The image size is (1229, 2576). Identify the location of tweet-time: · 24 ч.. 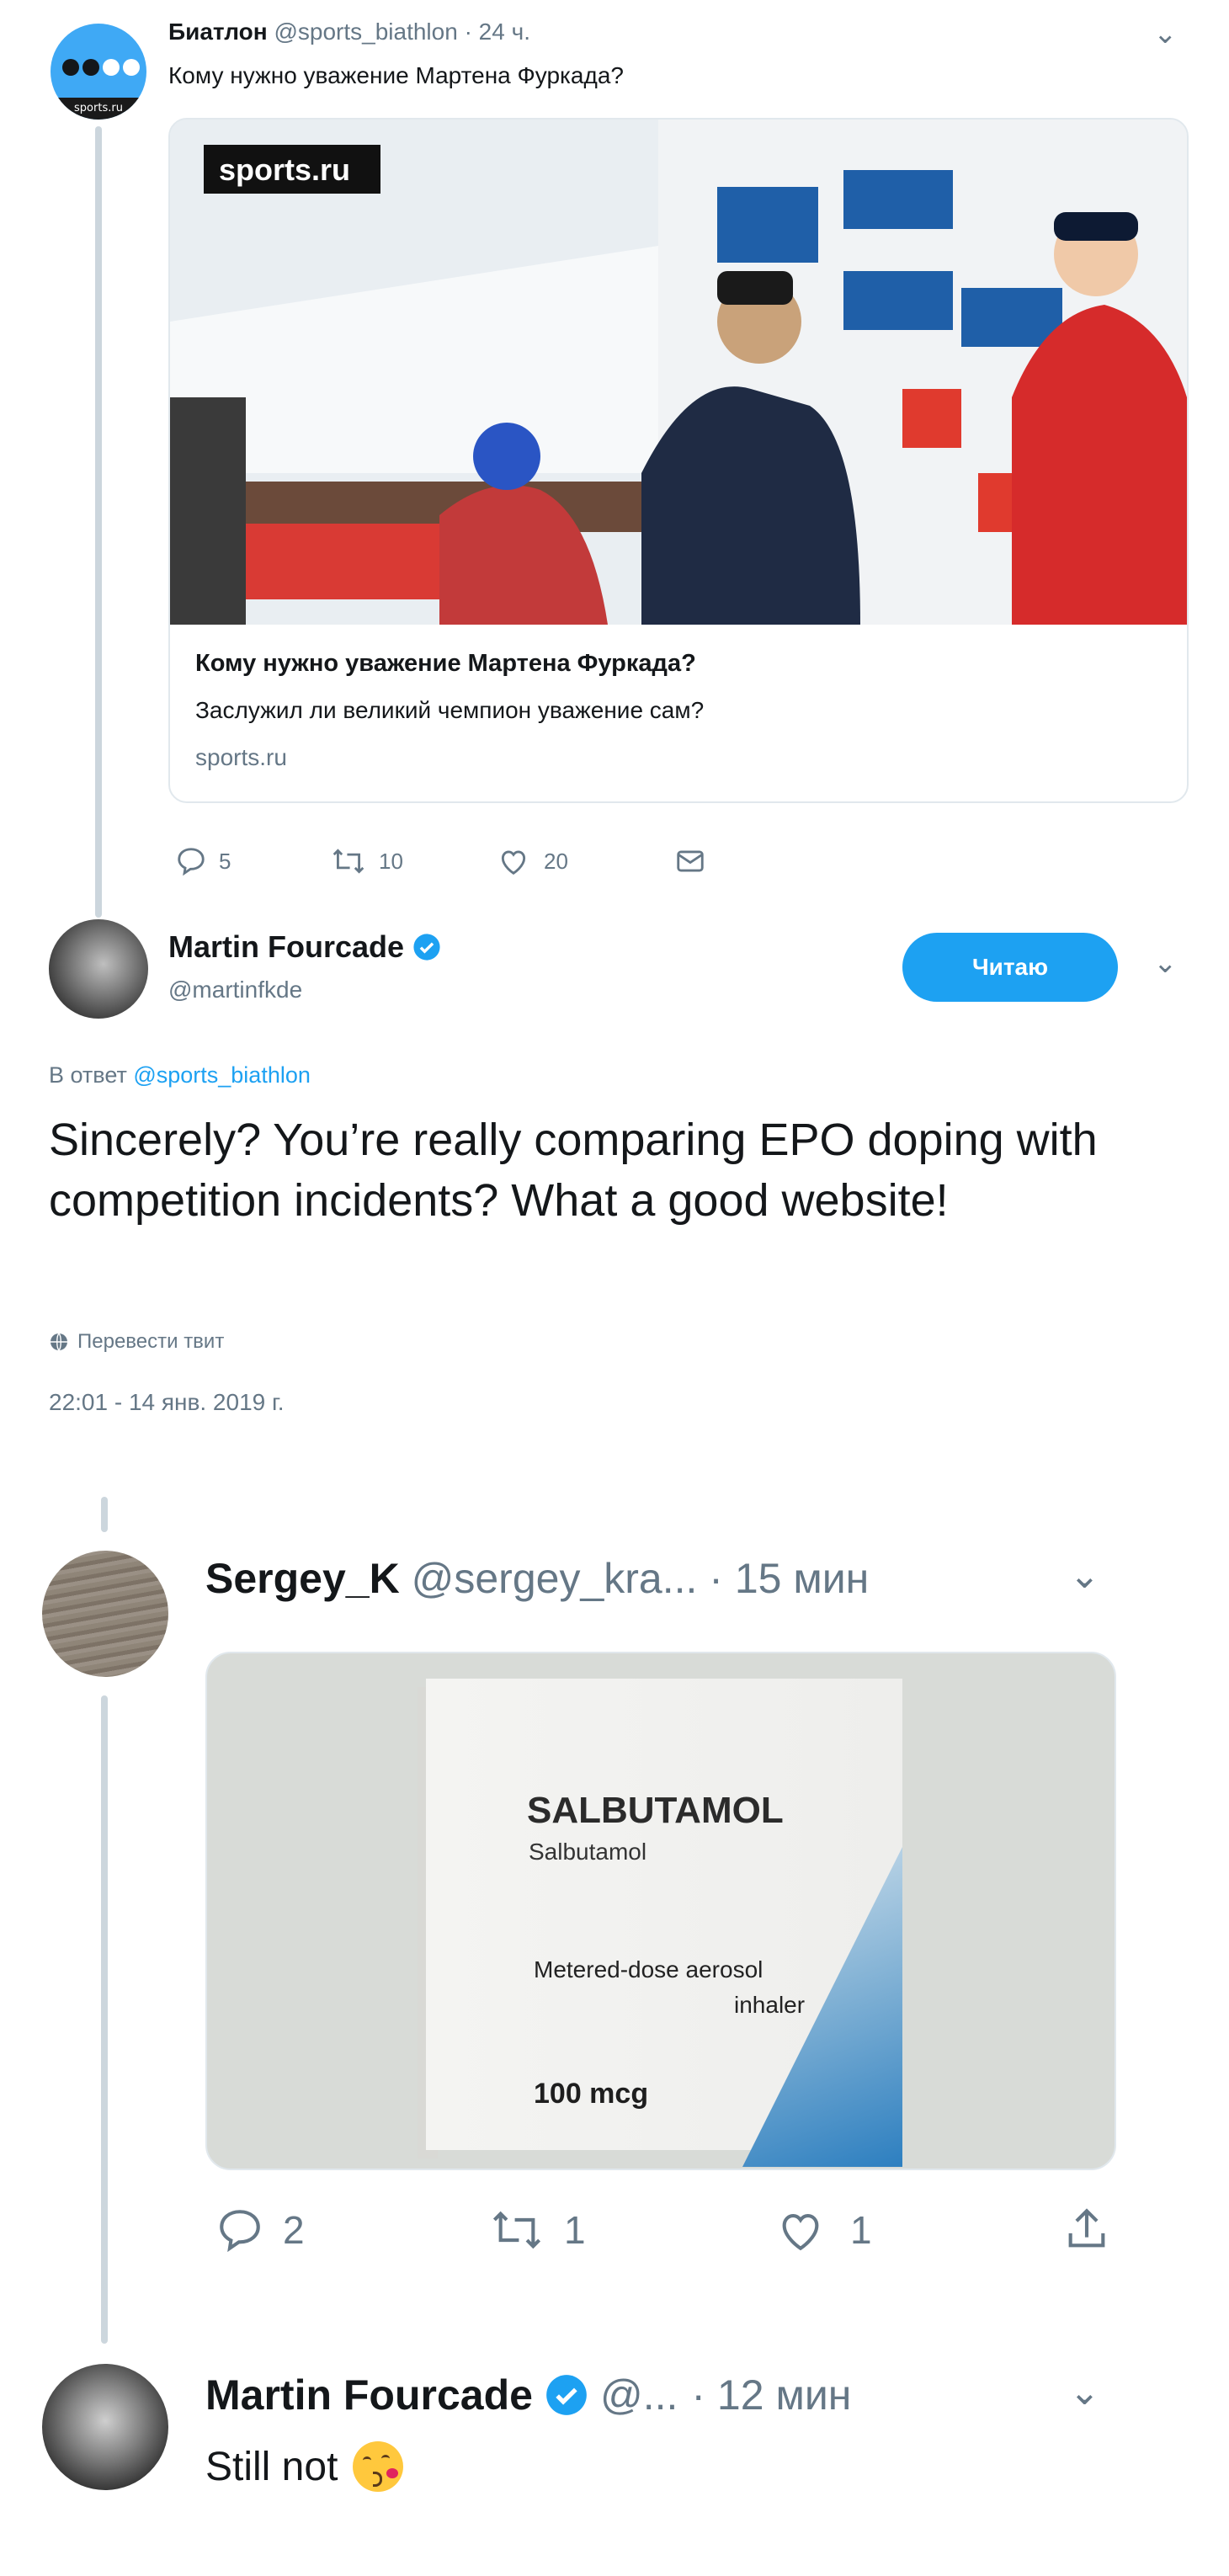
(497, 32).